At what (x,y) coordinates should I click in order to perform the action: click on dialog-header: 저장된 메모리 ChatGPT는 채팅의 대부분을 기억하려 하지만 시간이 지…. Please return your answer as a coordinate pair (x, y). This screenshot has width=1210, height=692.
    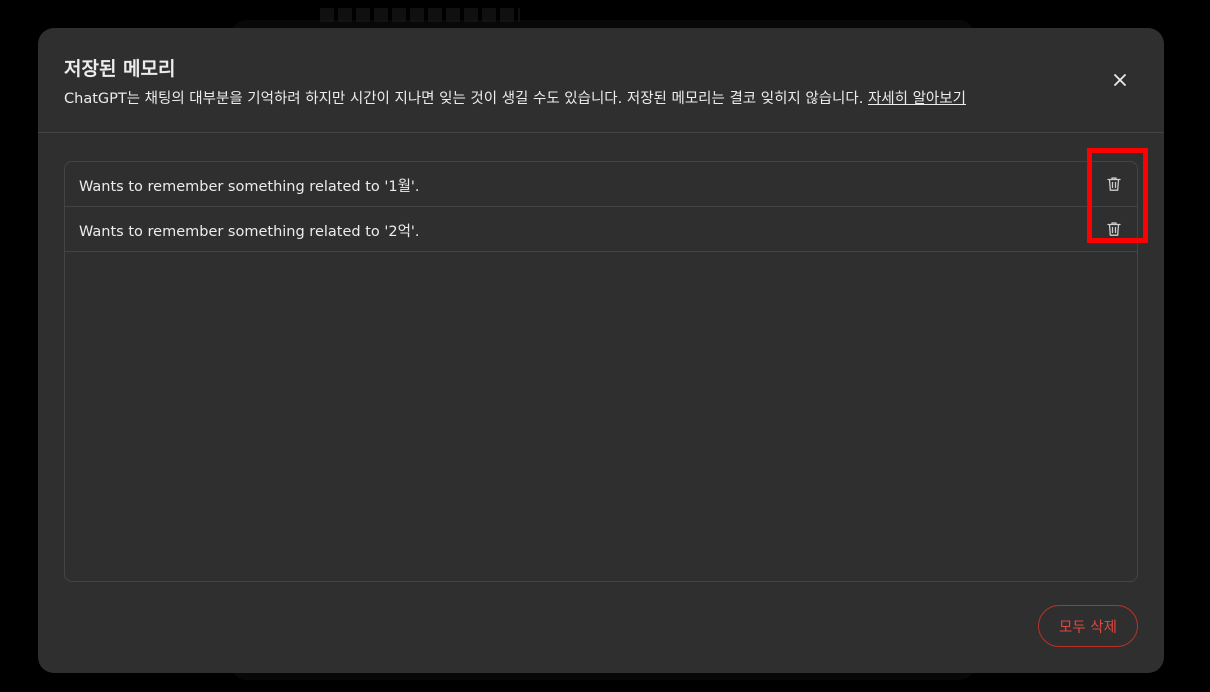
    Looking at the image, I should click on (601, 80).